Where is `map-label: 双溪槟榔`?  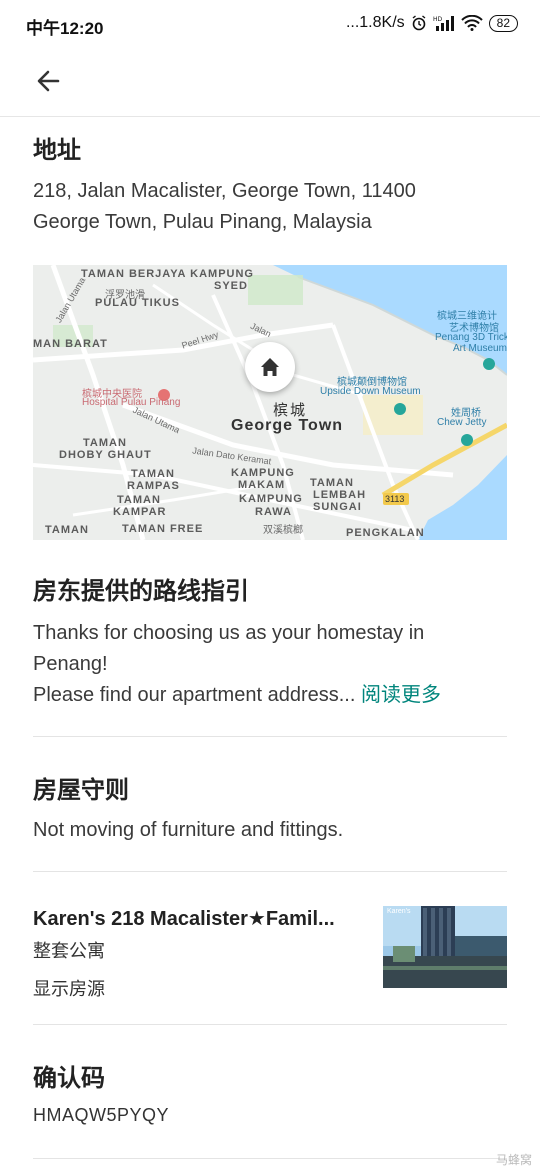
map-label: 双溪槟榔 is located at coordinates (283, 530).